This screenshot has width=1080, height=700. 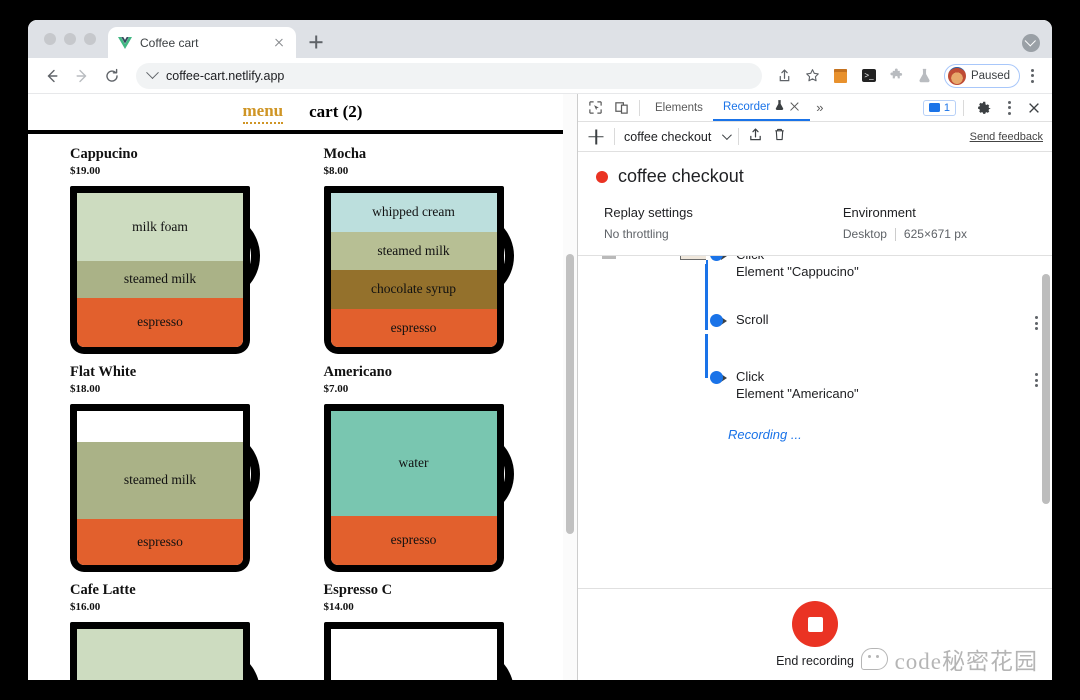 What do you see at coordinates (819, 107) in the screenshot?
I see `more-tabs-icon: »` at bounding box center [819, 107].